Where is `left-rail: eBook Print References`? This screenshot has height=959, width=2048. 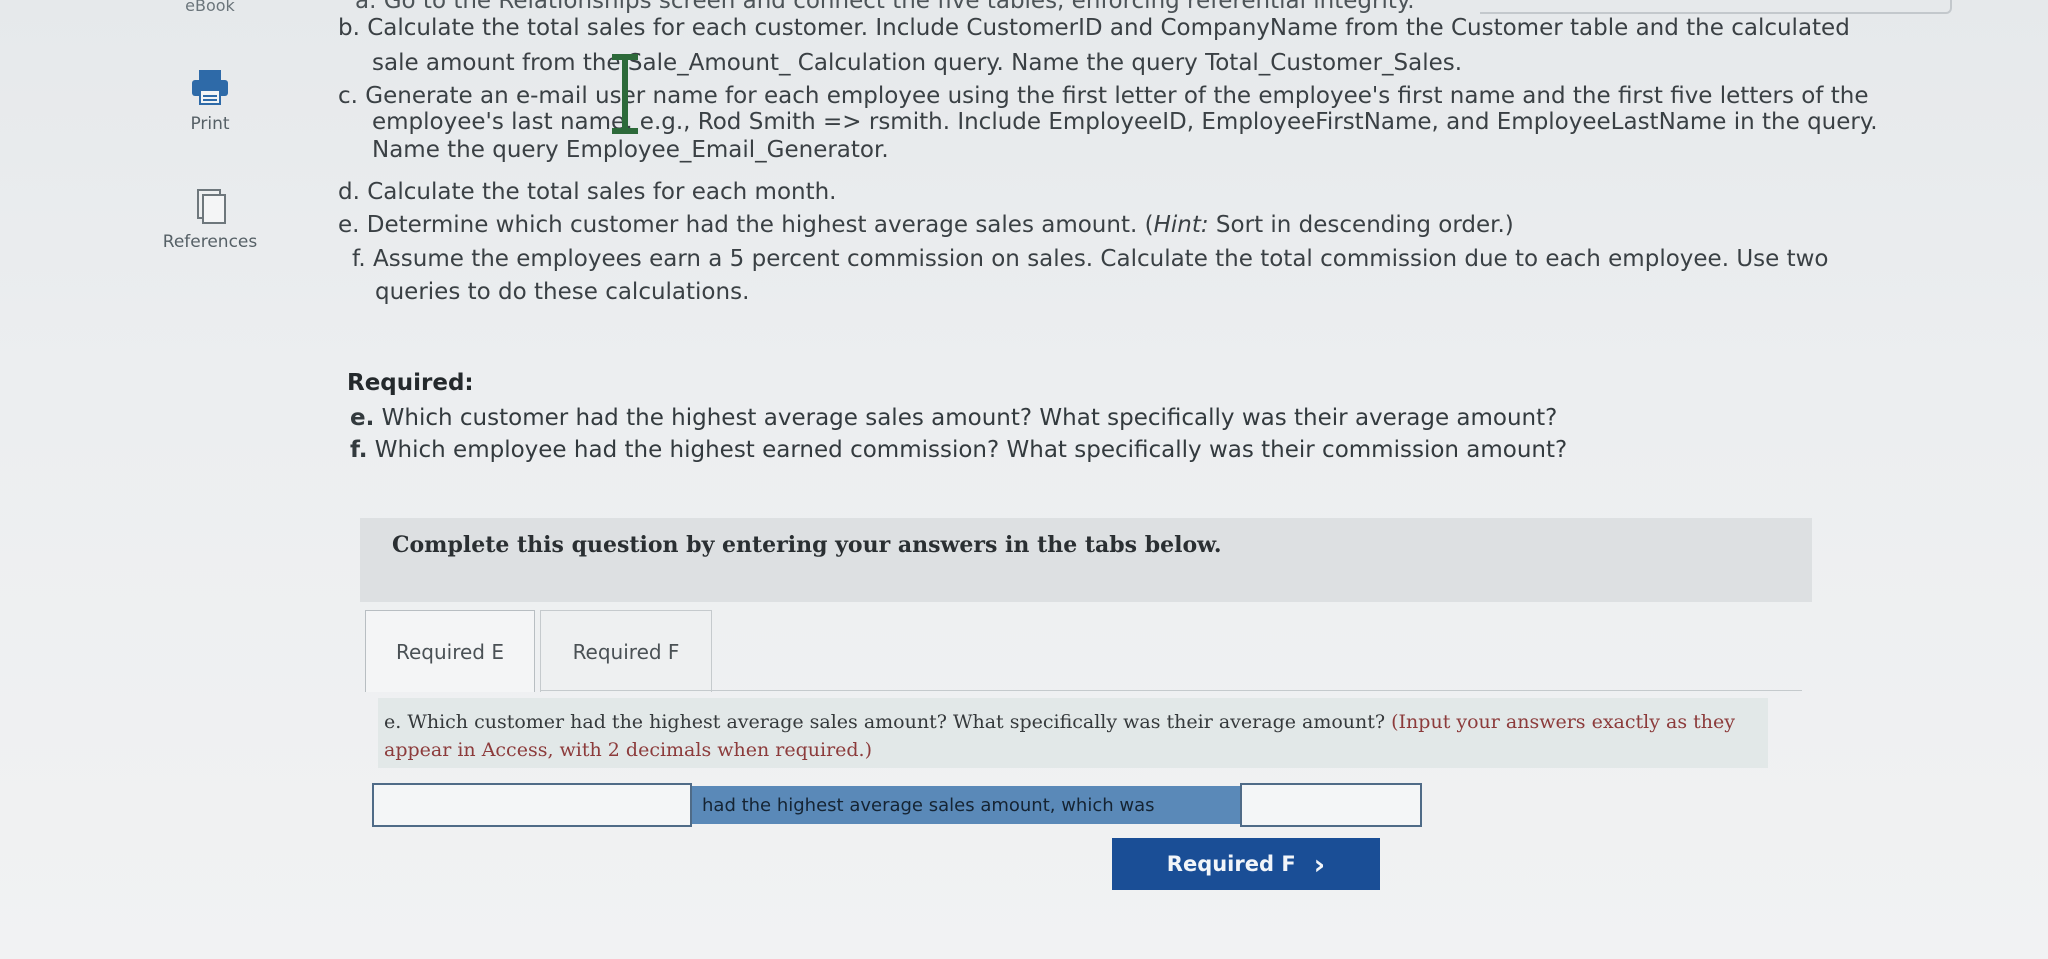 left-rail: eBook Print References is located at coordinates (210, 150).